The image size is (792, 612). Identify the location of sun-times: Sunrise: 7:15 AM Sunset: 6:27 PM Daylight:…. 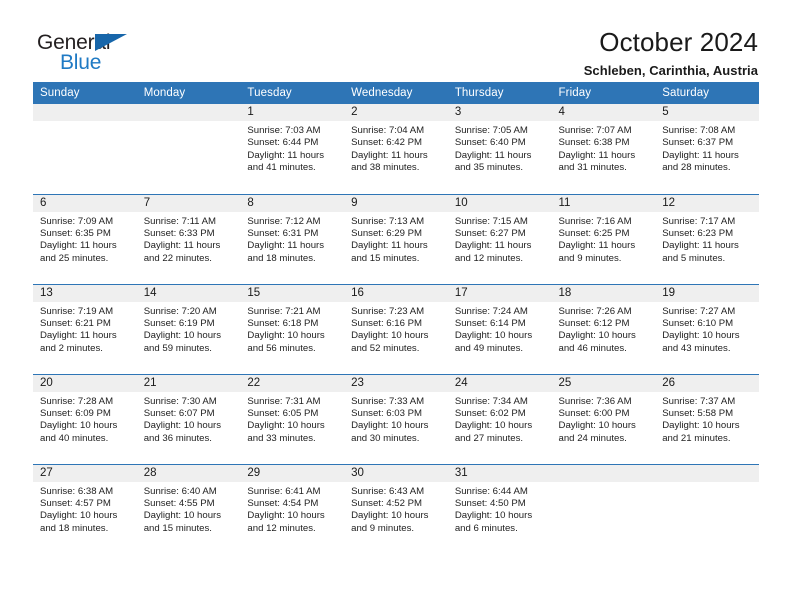
(500, 239).